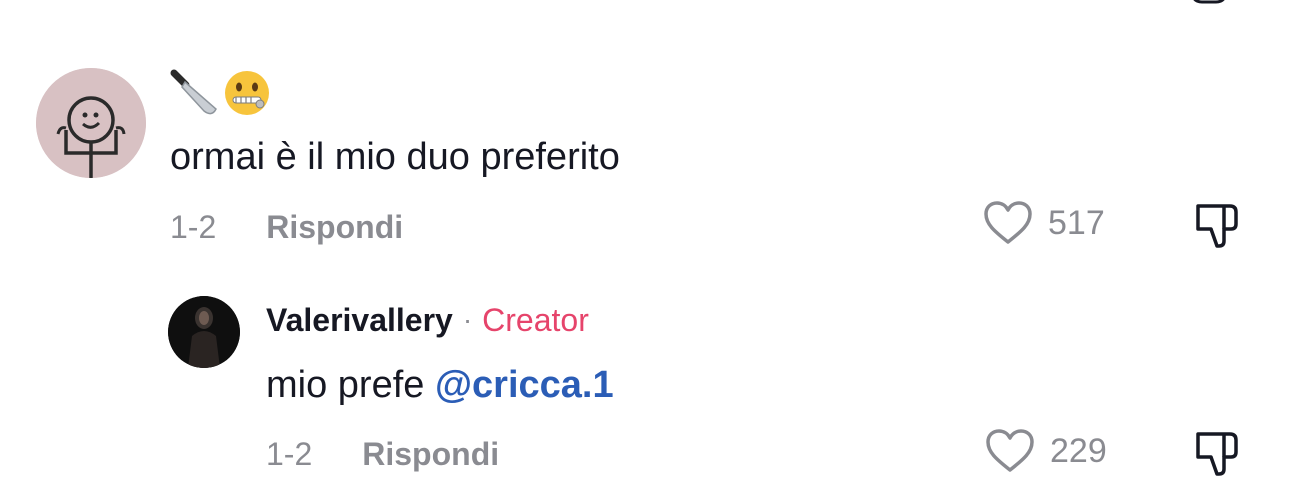 The width and height of the screenshot is (1290, 501). I want to click on person-photo-avatar-icon, so click(204, 332).